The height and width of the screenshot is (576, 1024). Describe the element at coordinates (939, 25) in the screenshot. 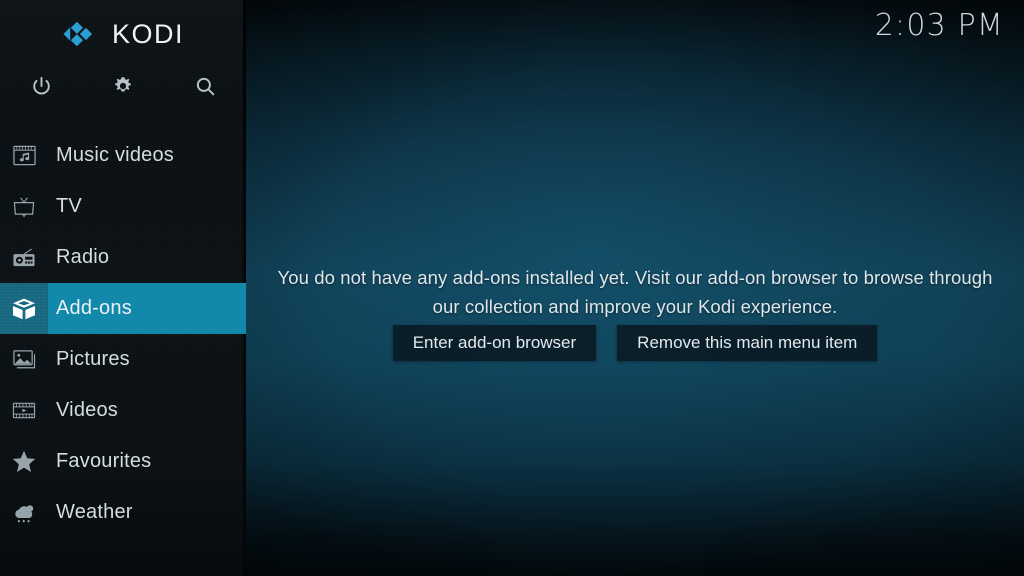

I see `clock: 2:03 PM` at that location.